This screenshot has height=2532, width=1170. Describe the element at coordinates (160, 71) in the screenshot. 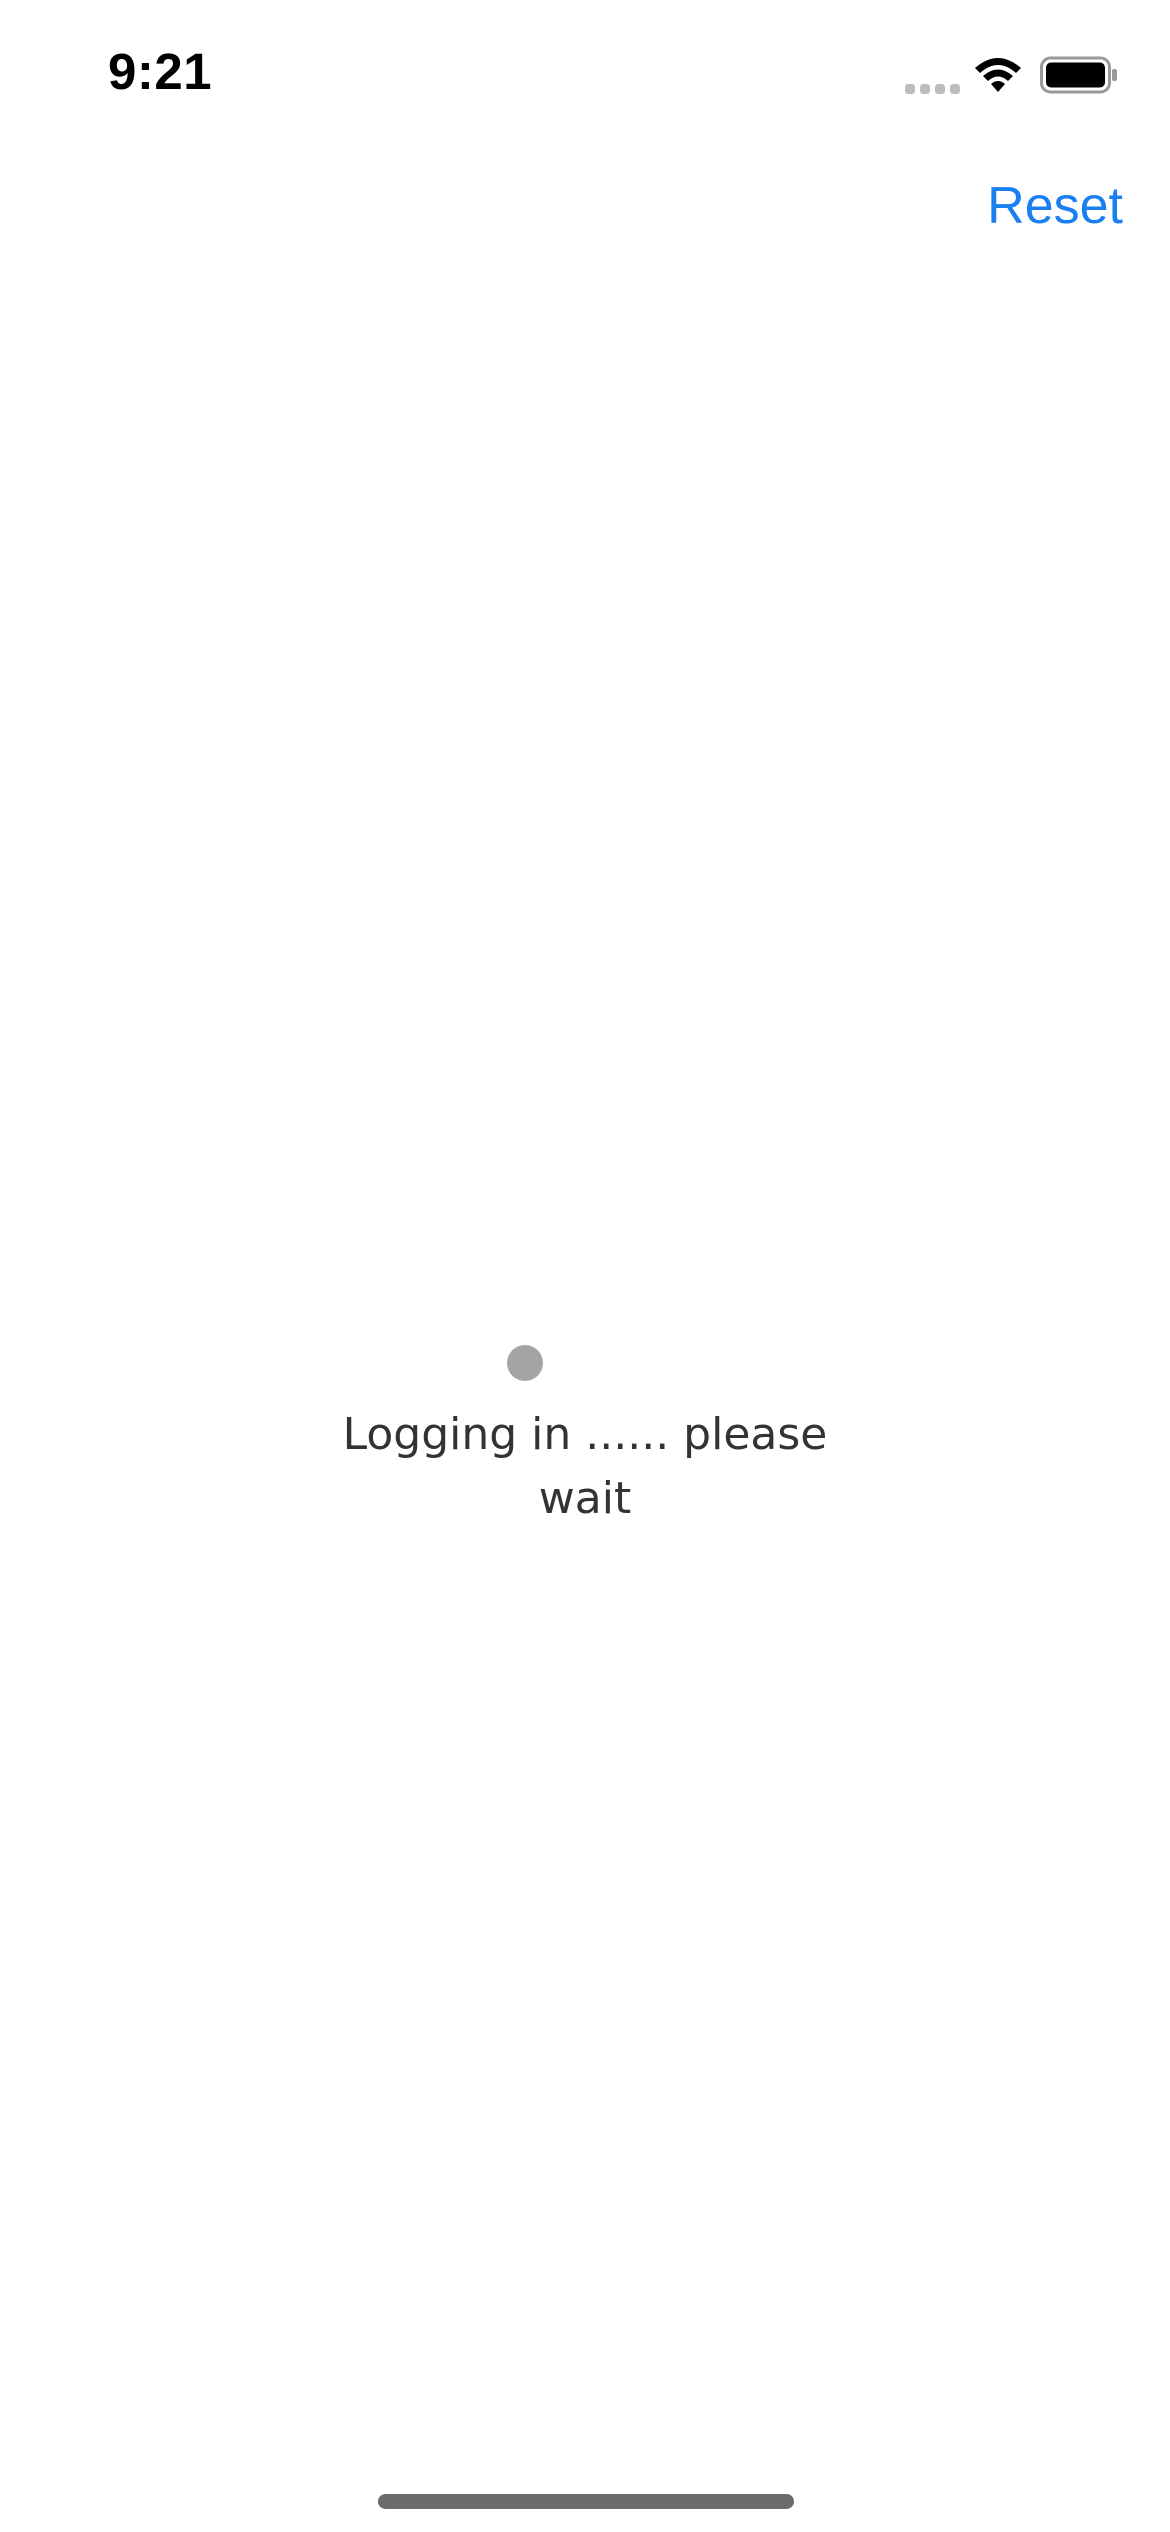

I see `status-time: 9:21` at that location.